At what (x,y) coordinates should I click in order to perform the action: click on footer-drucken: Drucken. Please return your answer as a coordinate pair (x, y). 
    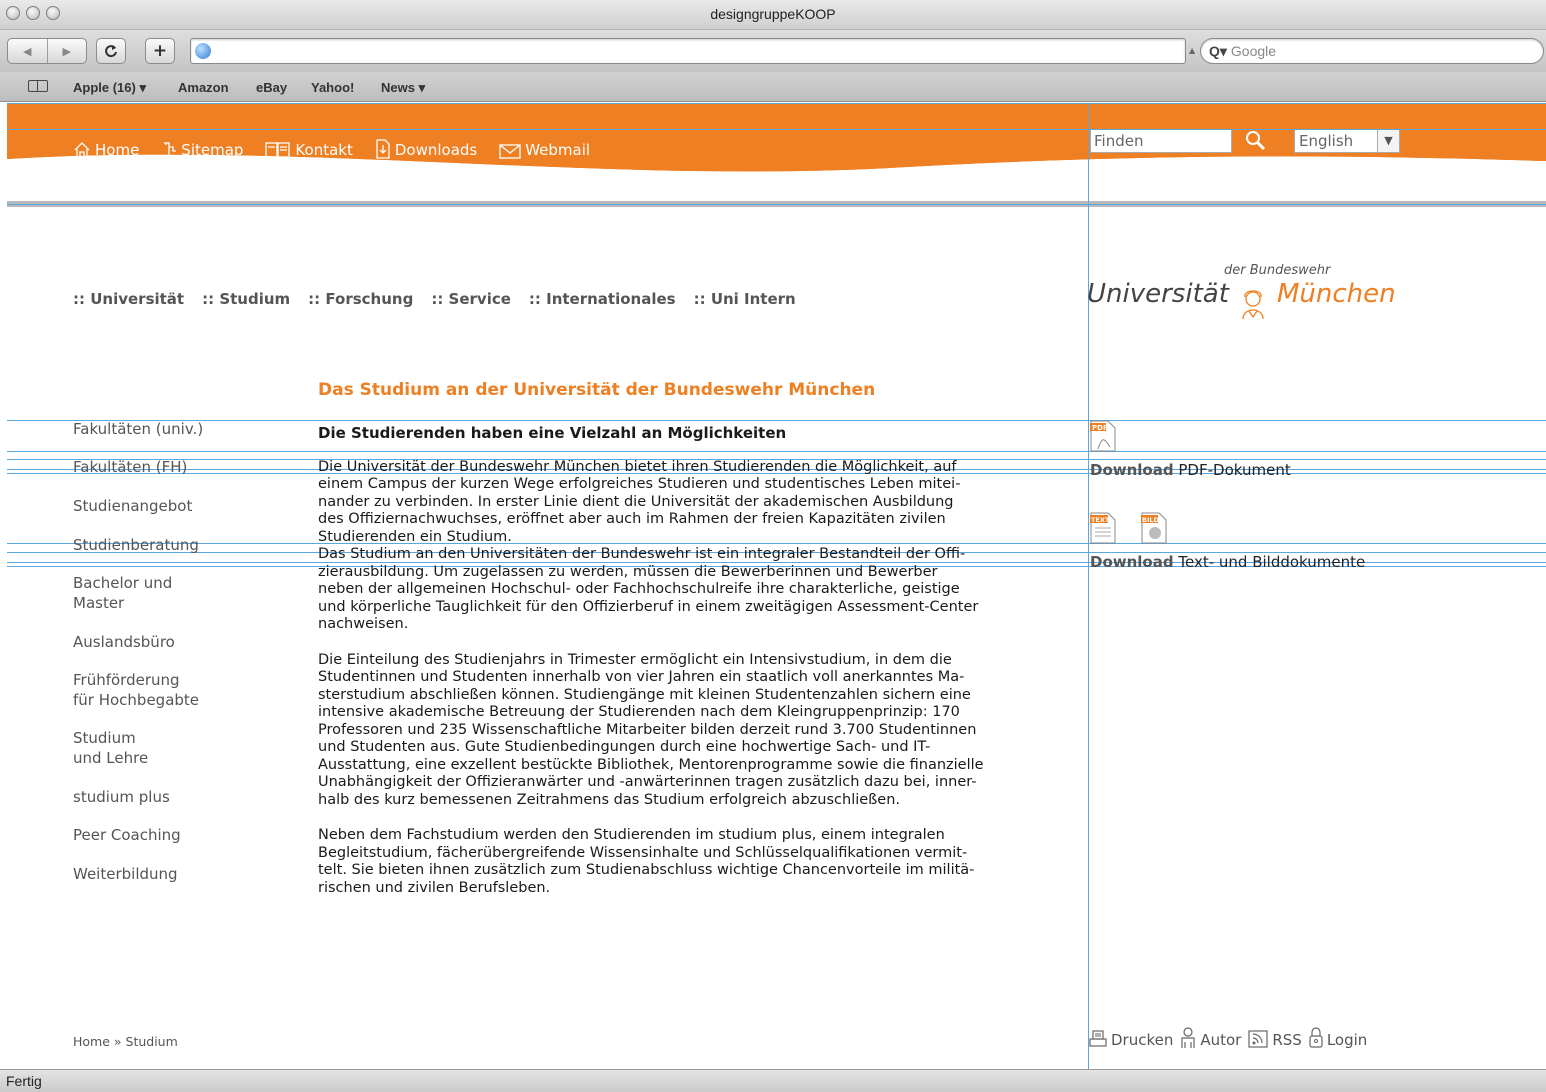
    Looking at the image, I should click on (1130, 1039).